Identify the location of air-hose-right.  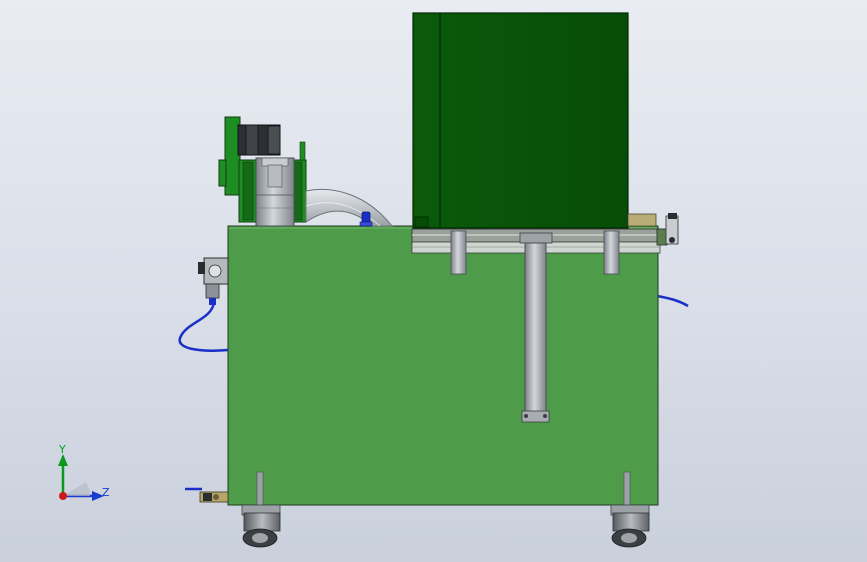
(672, 301).